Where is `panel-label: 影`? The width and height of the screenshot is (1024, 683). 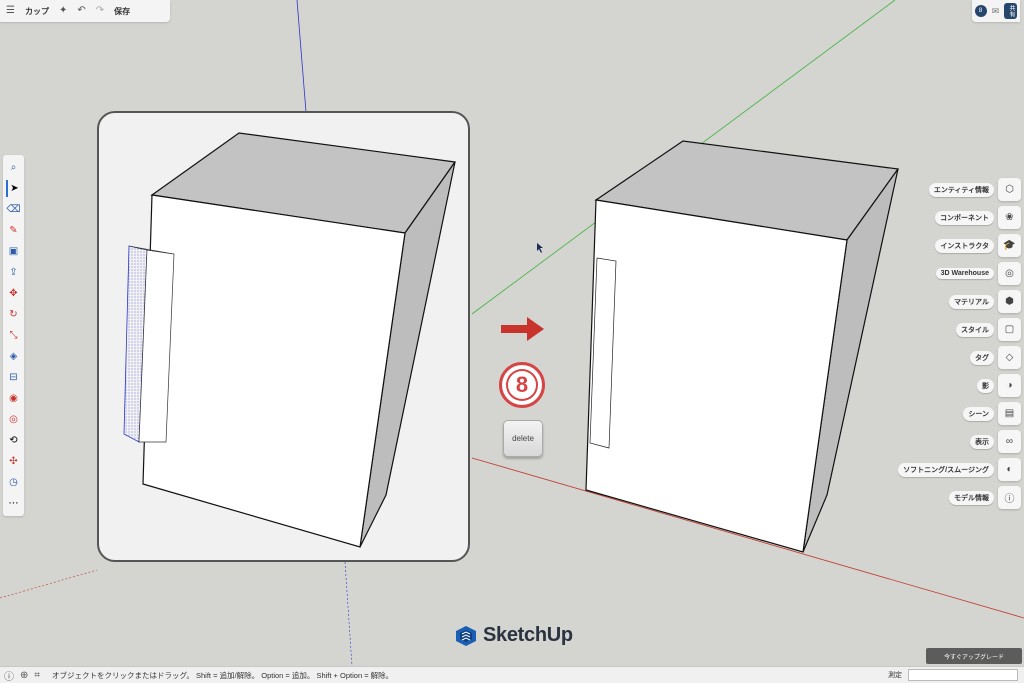 panel-label: 影 is located at coordinates (985, 385).